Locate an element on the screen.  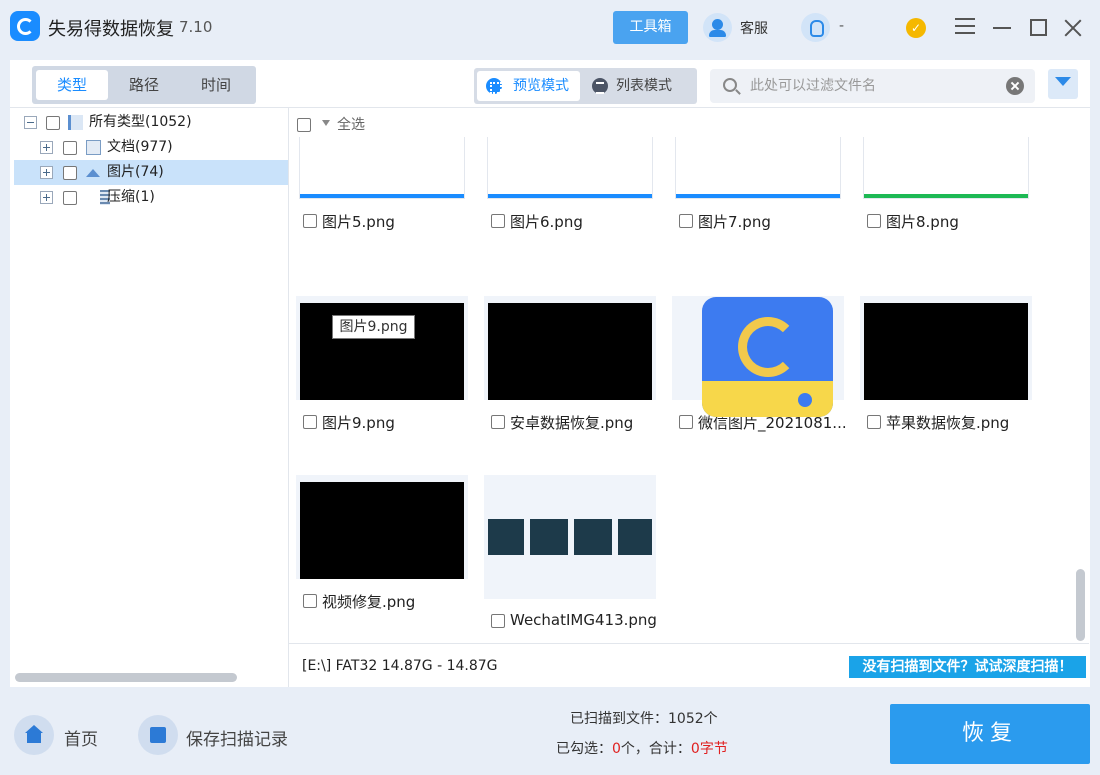
preview-mode-label: 预览模式 is located at coordinates (541, 86).